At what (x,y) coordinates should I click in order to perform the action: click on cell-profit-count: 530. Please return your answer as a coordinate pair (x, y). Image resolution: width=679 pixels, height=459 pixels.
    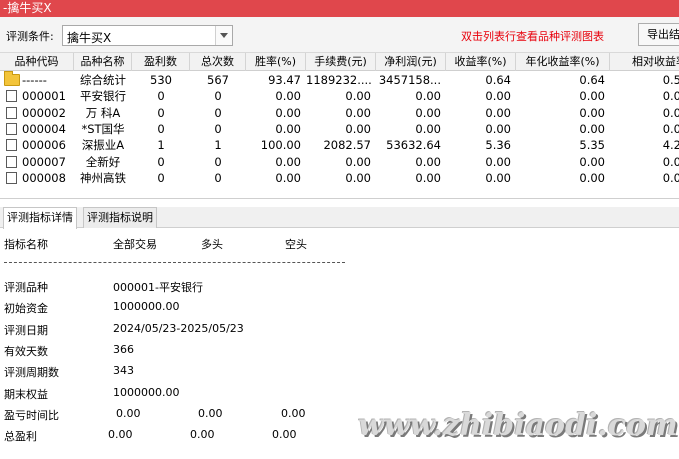
    Looking at the image, I should click on (161, 80).